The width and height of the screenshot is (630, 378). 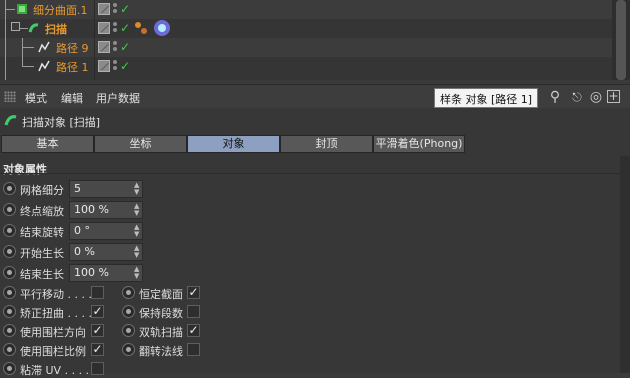 What do you see at coordinates (15, 26) in the screenshot?
I see `collapse-toggle` at bounding box center [15, 26].